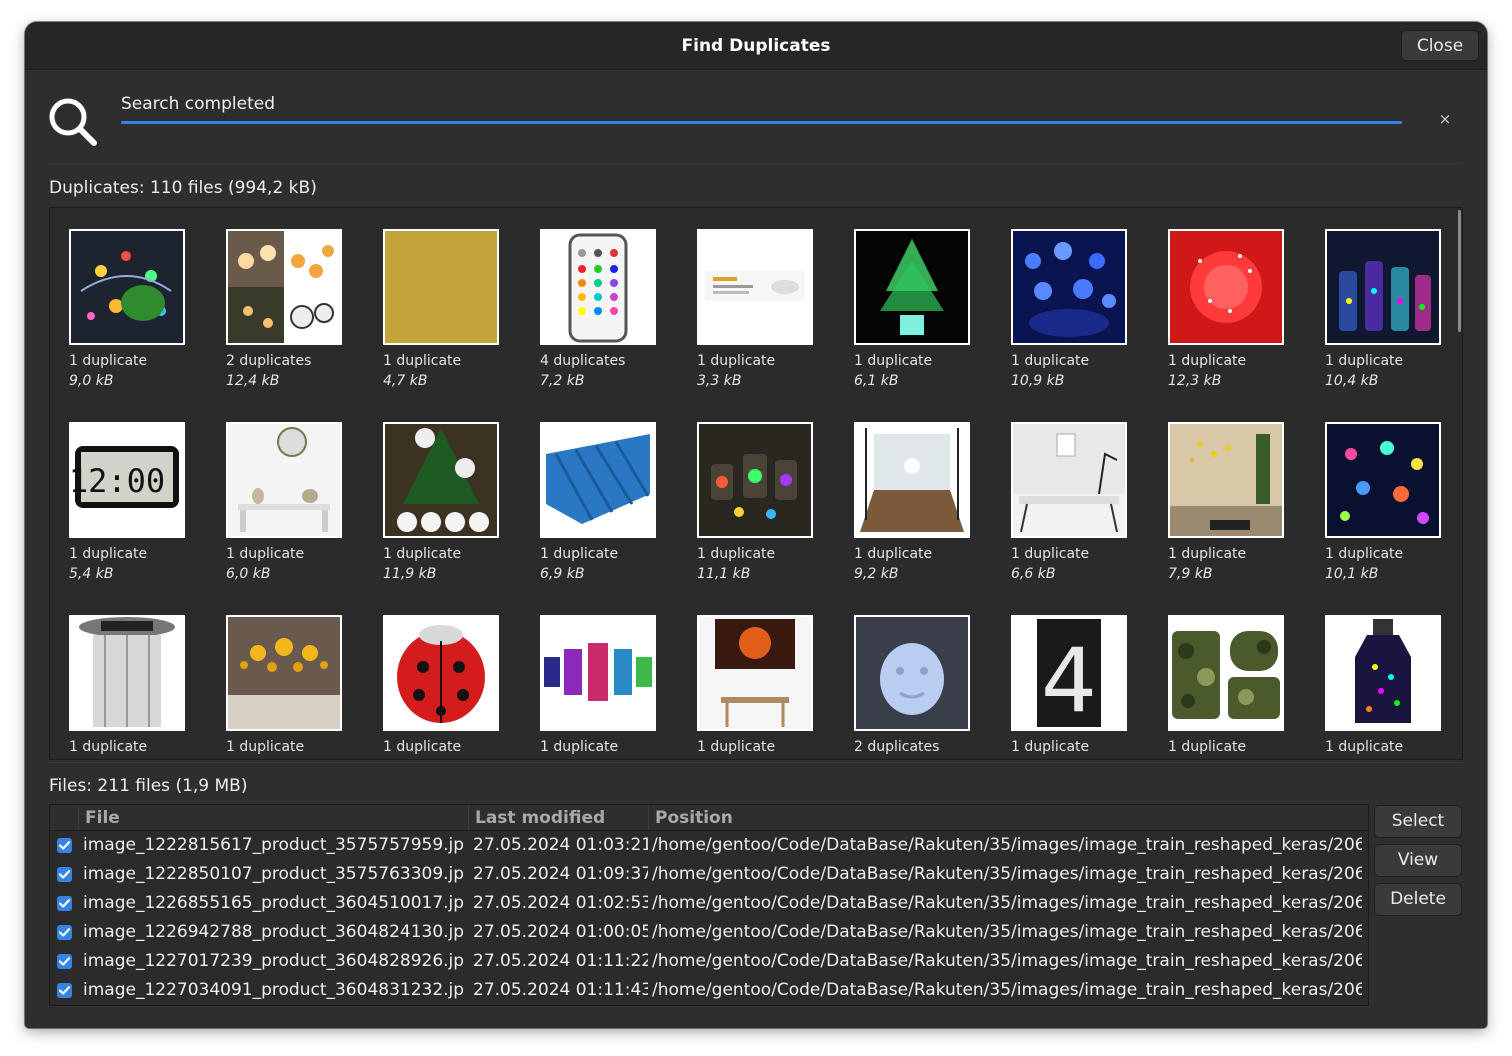 This screenshot has height=1056, width=1512. I want to click on duplicate-tile: 1 duplicate 7,9 kB, so click(1216, 491).